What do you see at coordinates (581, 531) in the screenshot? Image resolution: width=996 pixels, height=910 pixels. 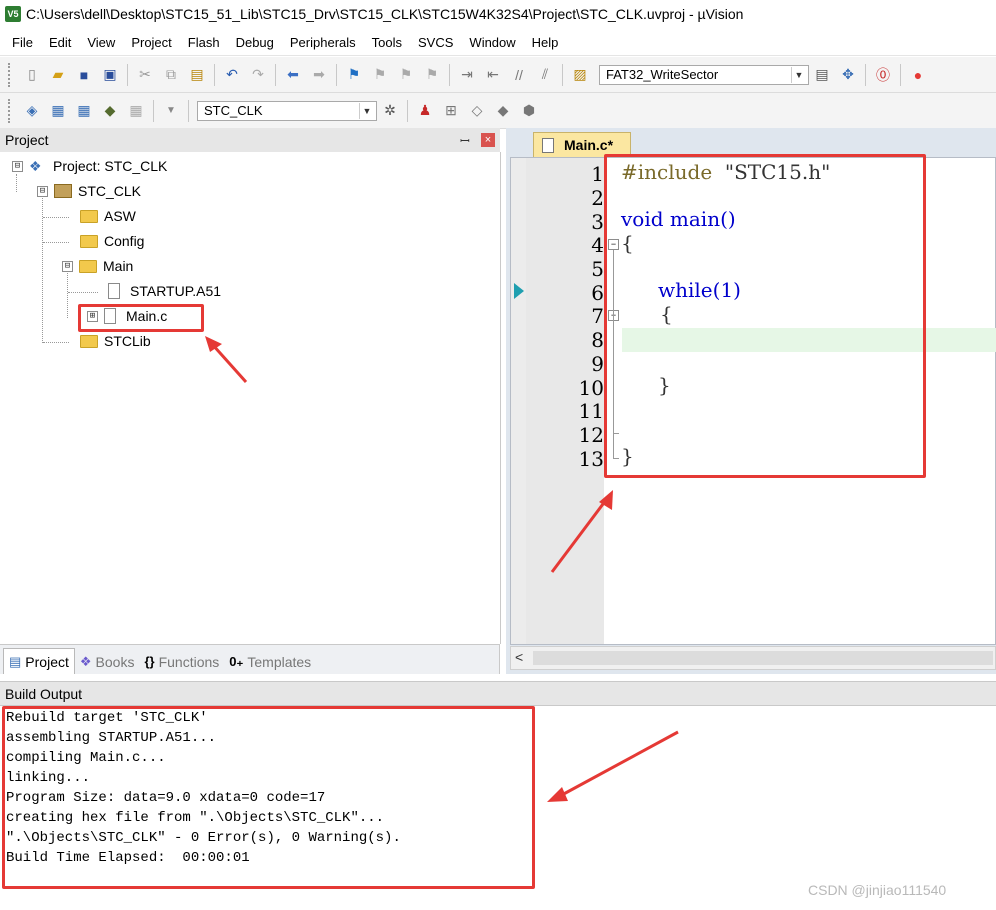 I see `annotation-arrow-code` at bounding box center [581, 531].